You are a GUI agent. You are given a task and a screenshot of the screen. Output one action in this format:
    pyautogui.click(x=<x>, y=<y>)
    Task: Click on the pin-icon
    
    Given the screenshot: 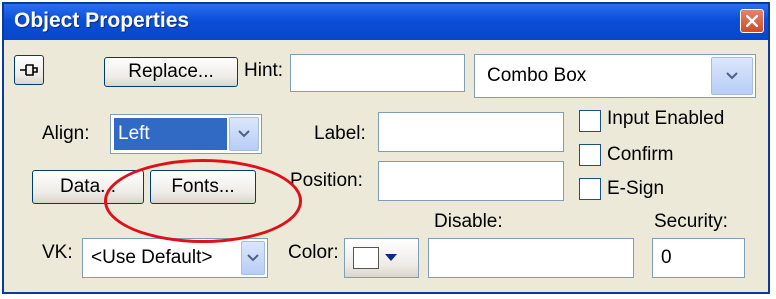 What is the action you would take?
    pyautogui.click(x=29, y=70)
    